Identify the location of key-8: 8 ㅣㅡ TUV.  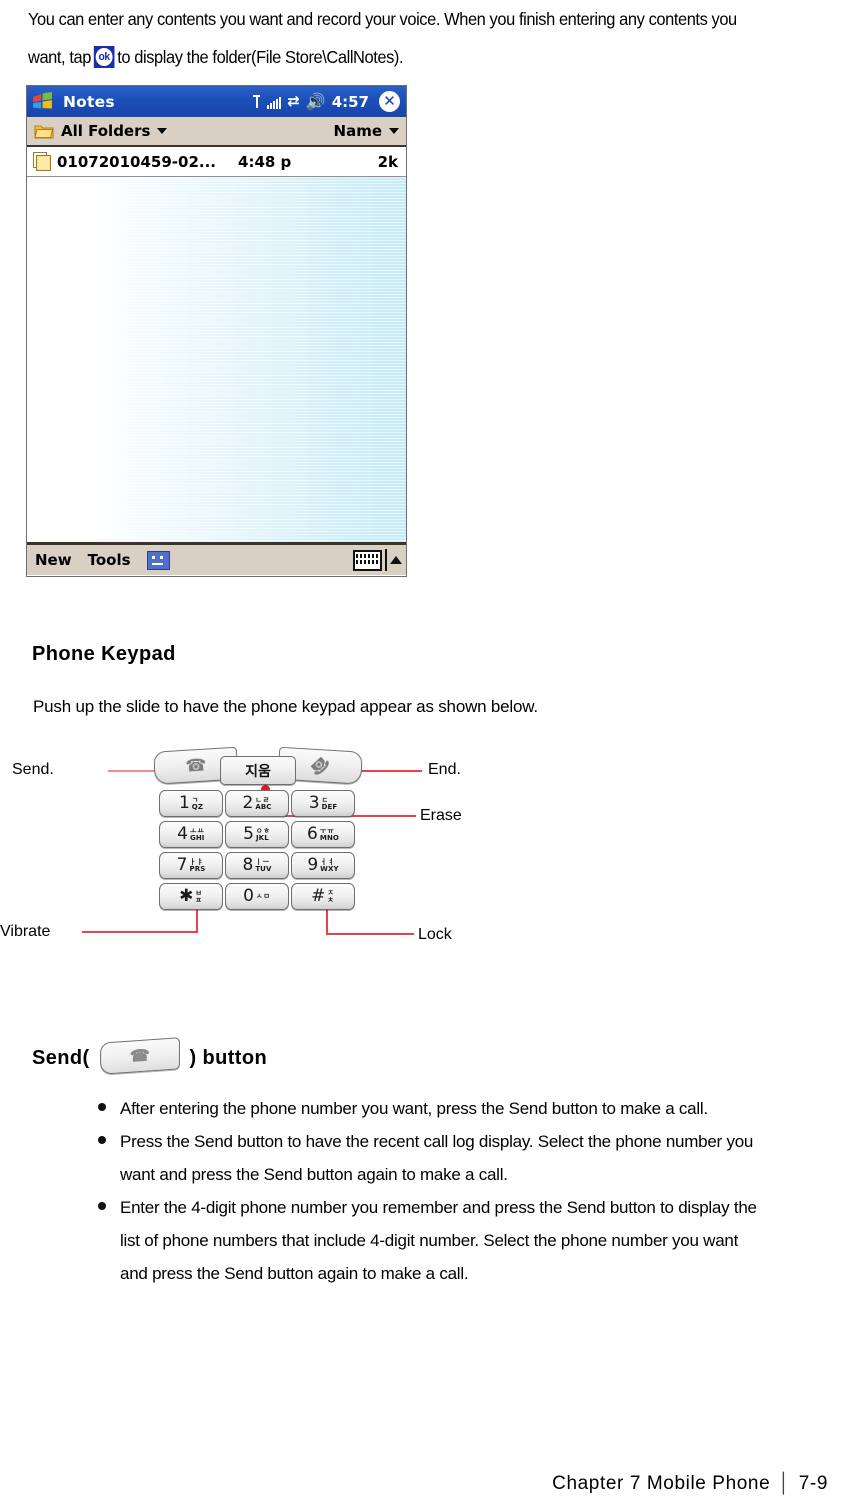
(257, 865).